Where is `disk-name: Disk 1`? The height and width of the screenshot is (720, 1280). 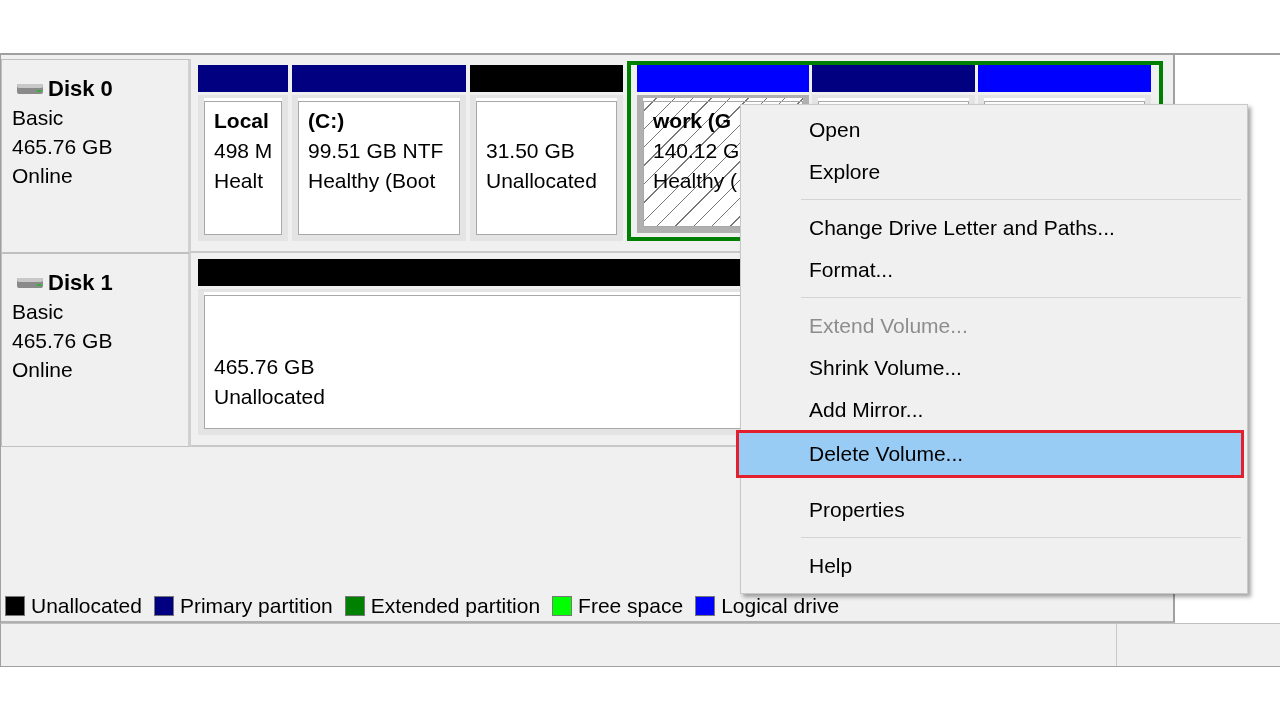 disk-name: Disk 1 is located at coordinates (80, 283).